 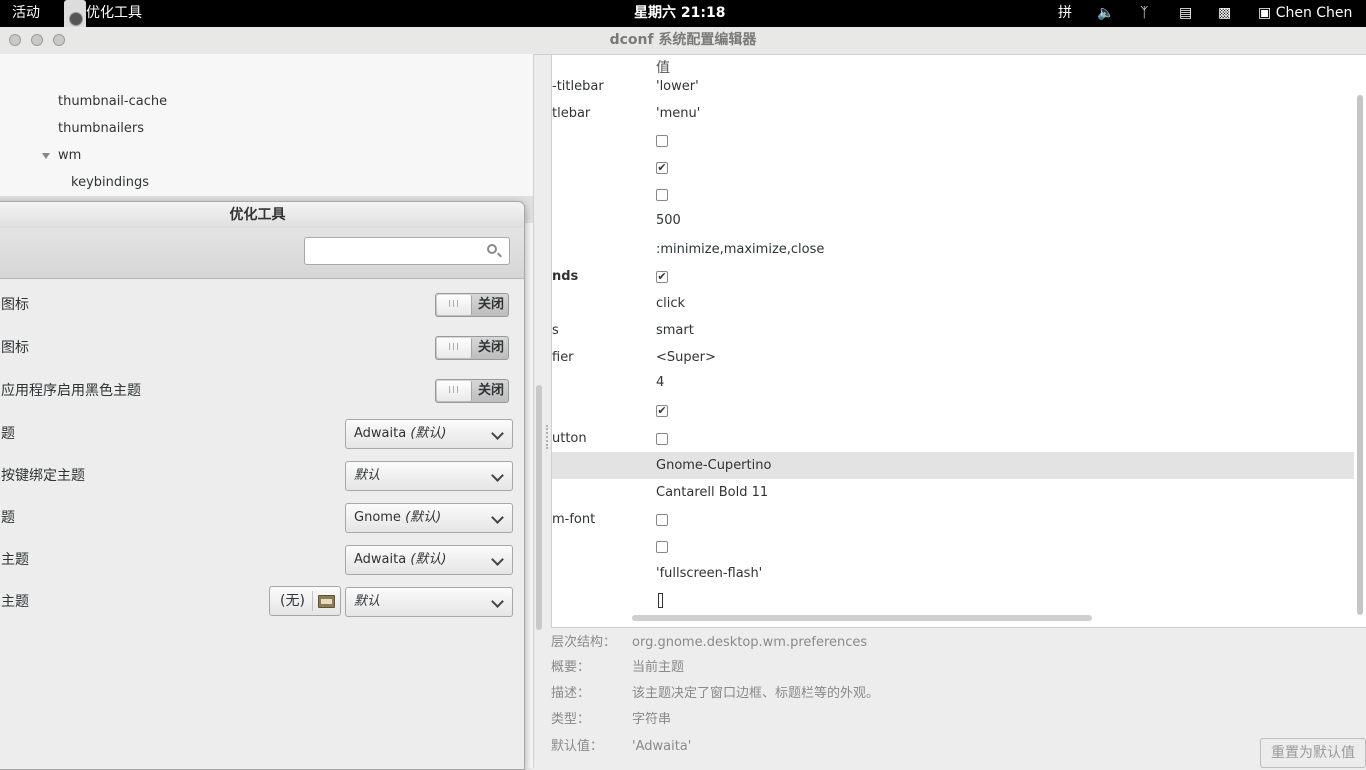 What do you see at coordinates (953, 86) in the screenshot?
I see `key-row: -titlebar 'lower'` at bounding box center [953, 86].